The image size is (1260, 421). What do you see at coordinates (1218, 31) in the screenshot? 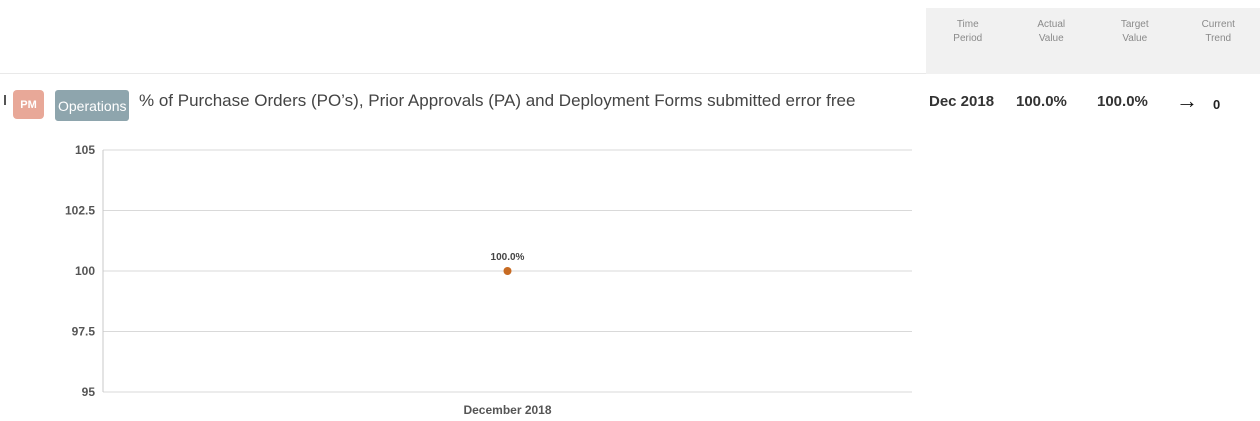
I see `col-header-current-trend: Current Trend` at bounding box center [1218, 31].